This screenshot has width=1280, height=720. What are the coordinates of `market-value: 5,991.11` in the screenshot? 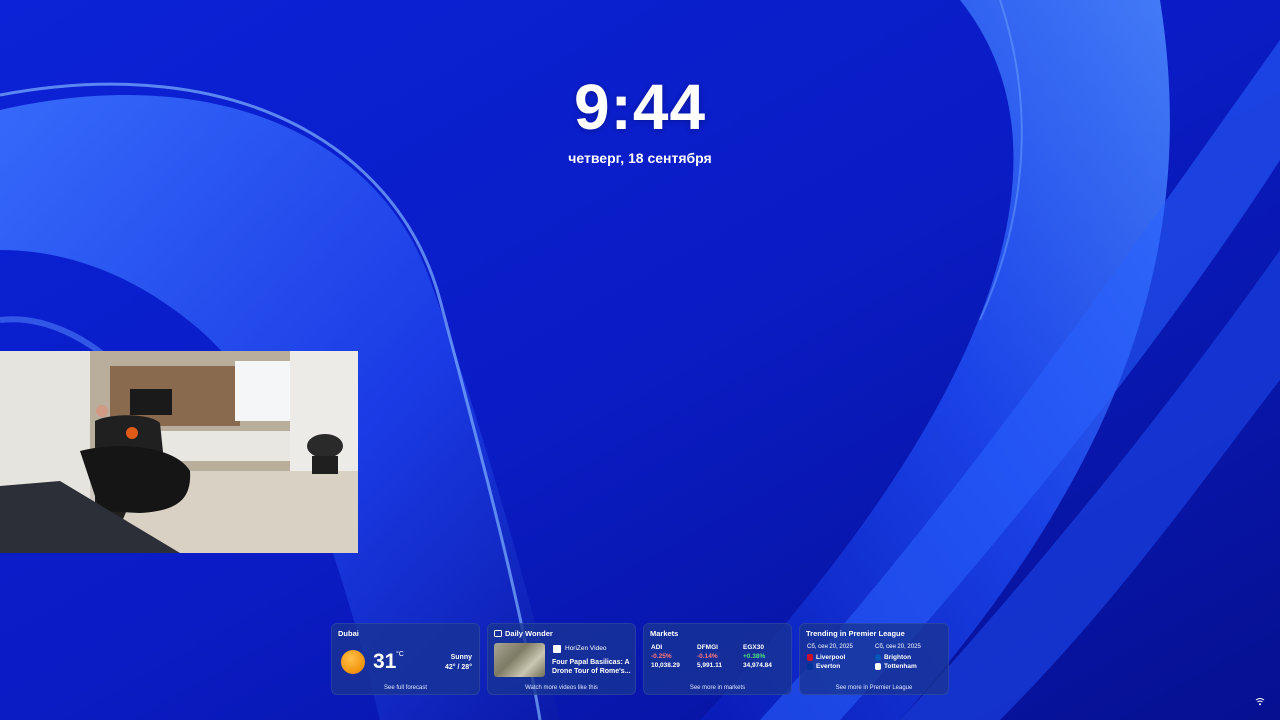 It's located at (709, 665).